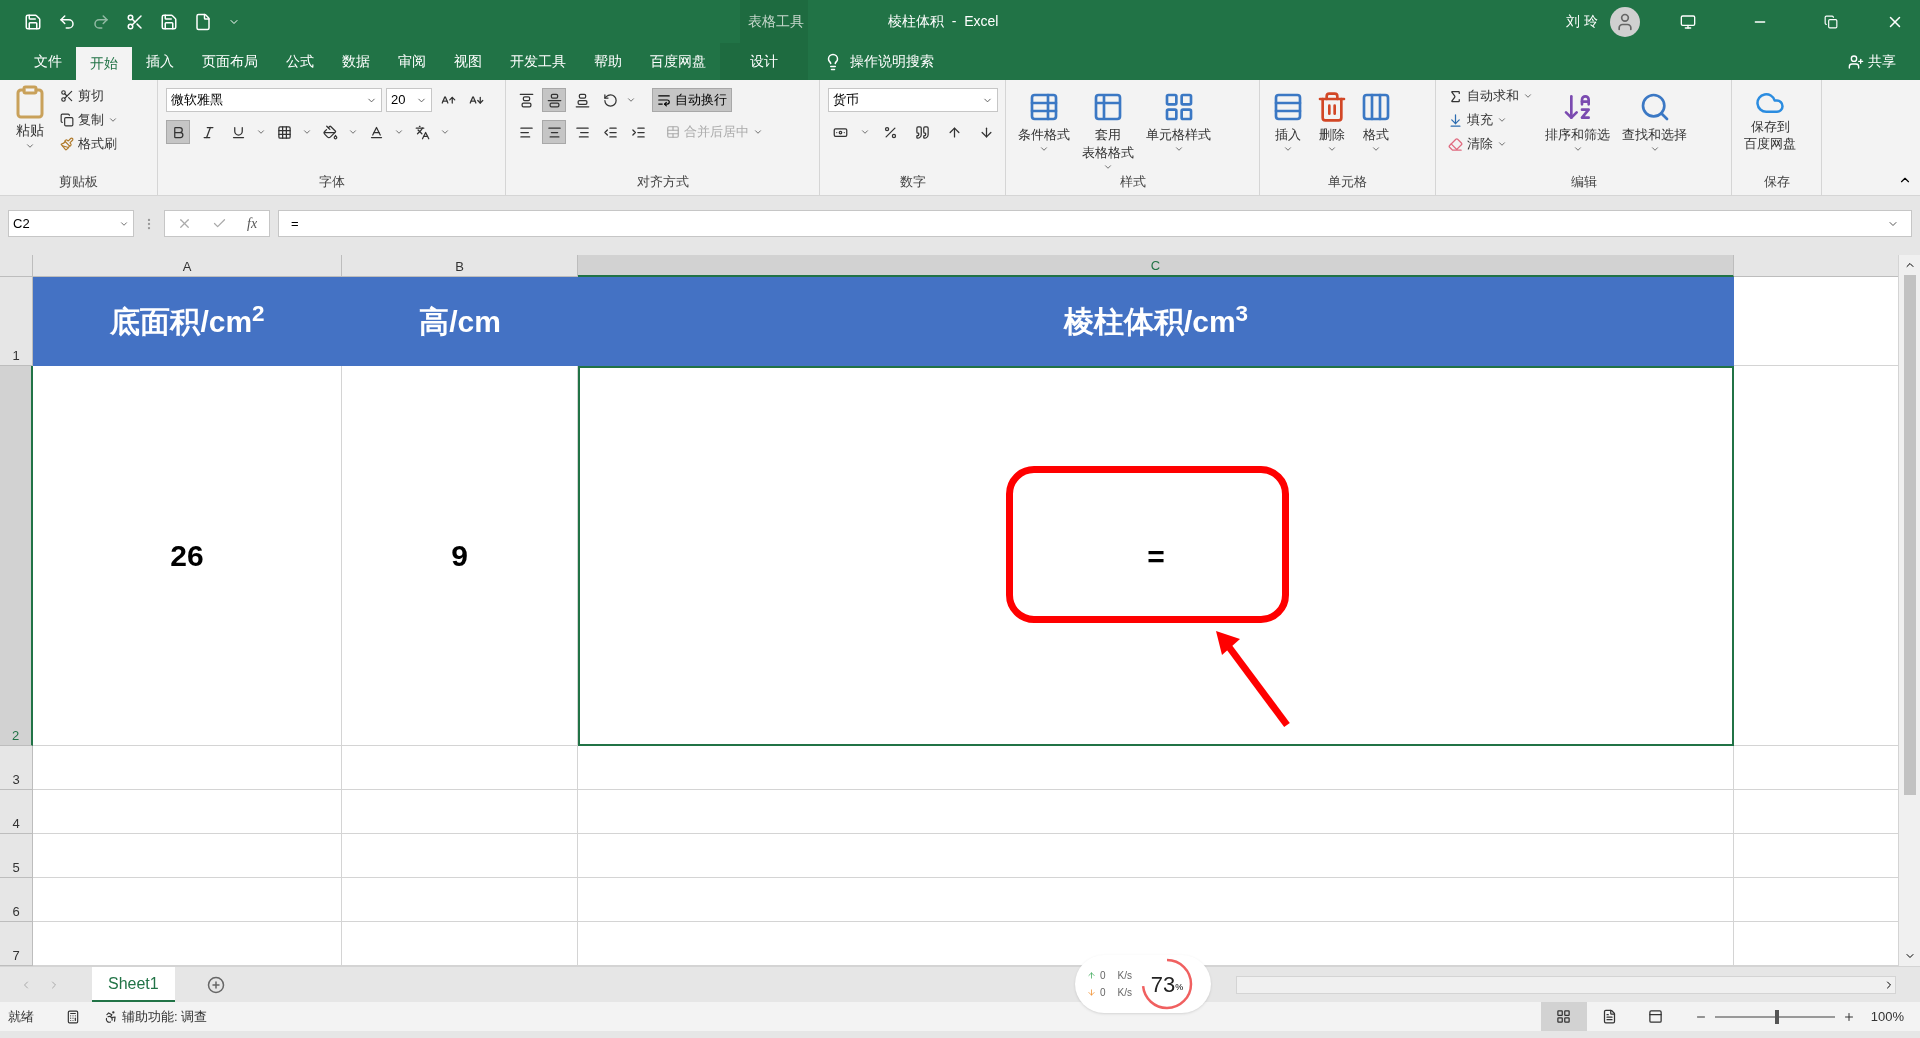 Image resolution: width=1920 pixels, height=1038 pixels. What do you see at coordinates (1091, 975) in the screenshot?
I see `up-arrow-icon` at bounding box center [1091, 975].